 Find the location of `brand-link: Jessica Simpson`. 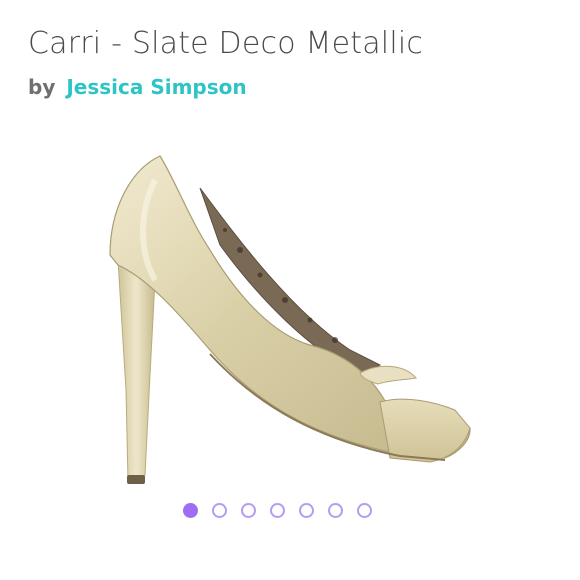

brand-link: Jessica Simpson is located at coordinates (156, 87).